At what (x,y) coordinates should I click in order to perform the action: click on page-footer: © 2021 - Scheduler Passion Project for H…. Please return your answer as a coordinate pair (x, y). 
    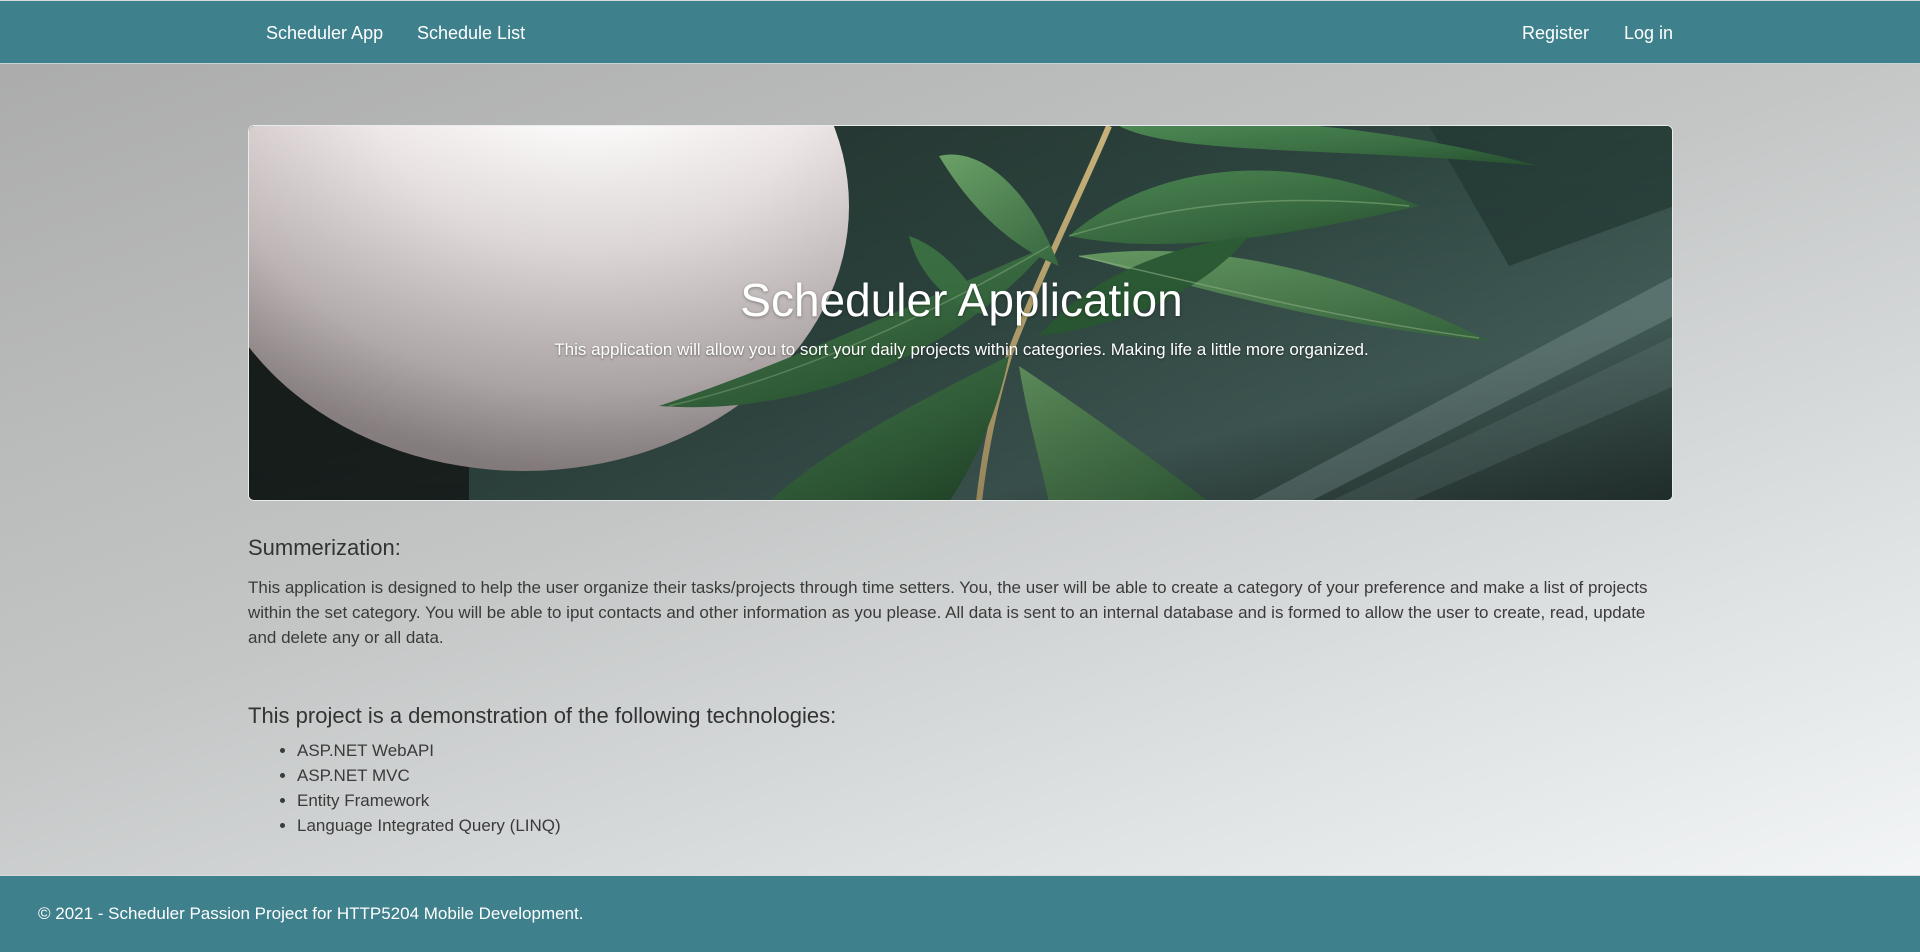
    Looking at the image, I should click on (960, 913).